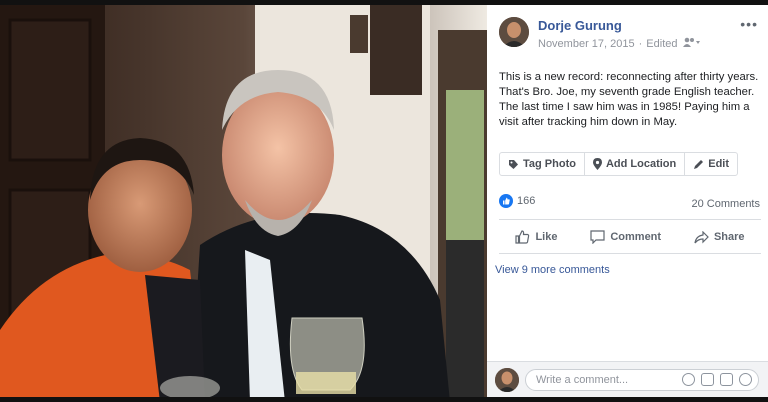 This screenshot has height=402, width=768. What do you see at coordinates (717, 379) in the screenshot?
I see `comment-tools` at bounding box center [717, 379].